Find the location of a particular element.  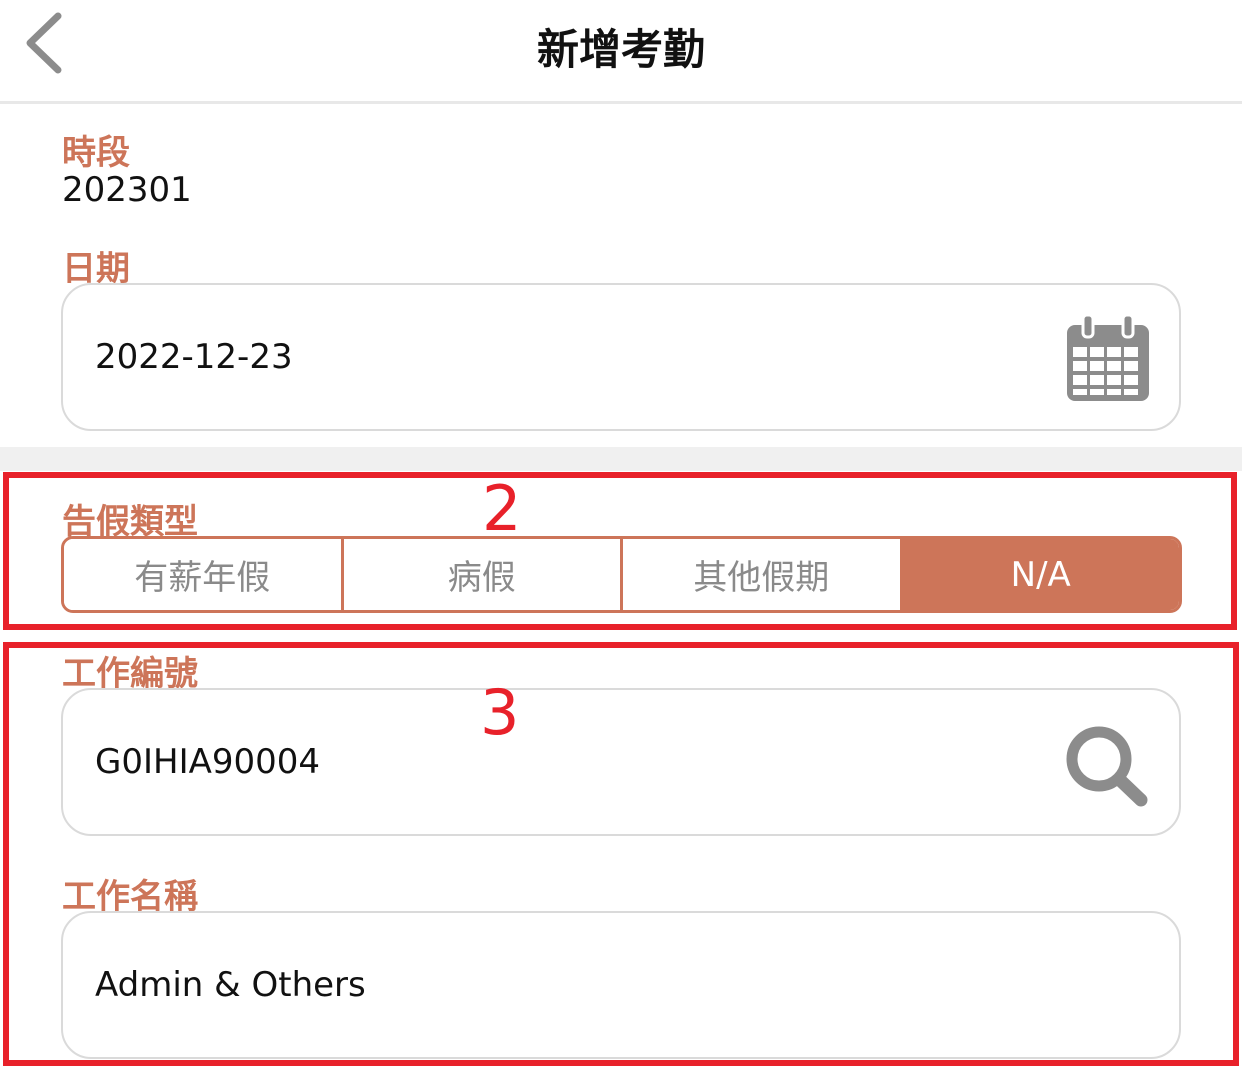

calendar-button is located at coordinates (1108, 360).